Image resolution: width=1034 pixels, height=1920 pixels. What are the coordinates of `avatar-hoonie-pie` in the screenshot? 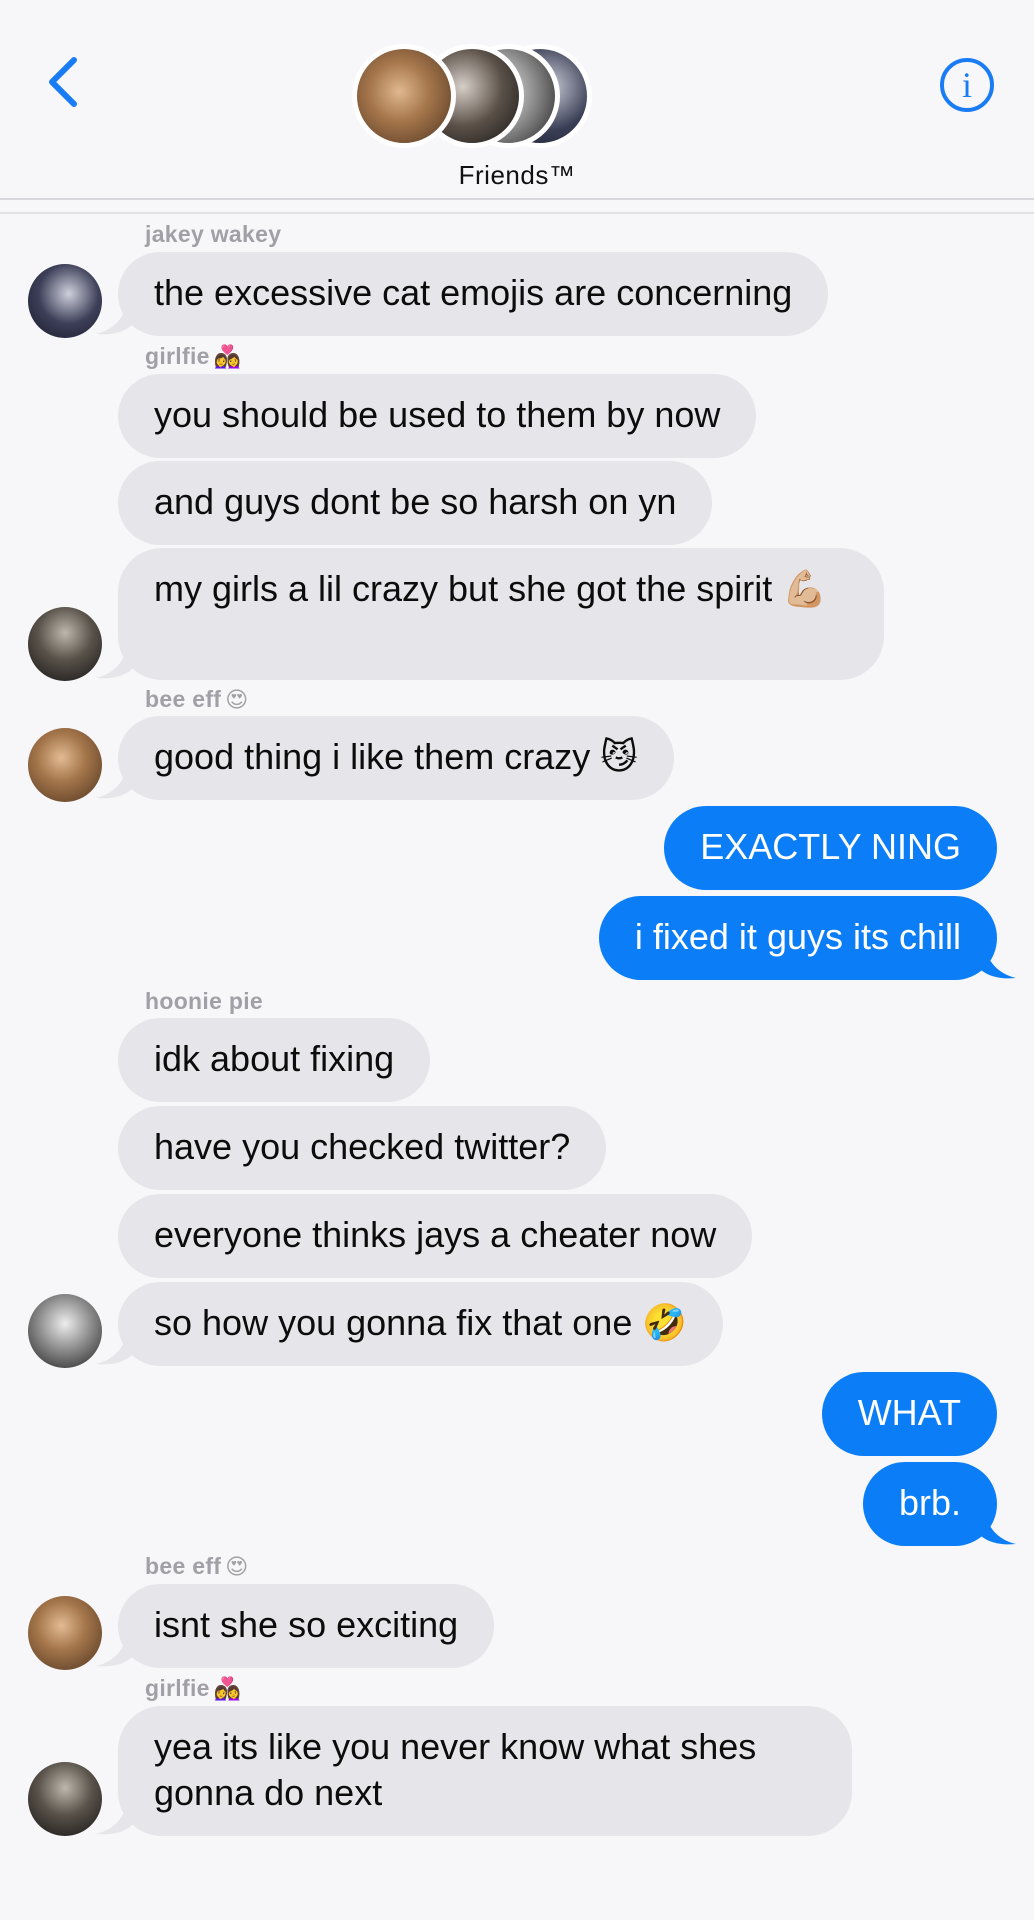 It's located at (65, 1331).